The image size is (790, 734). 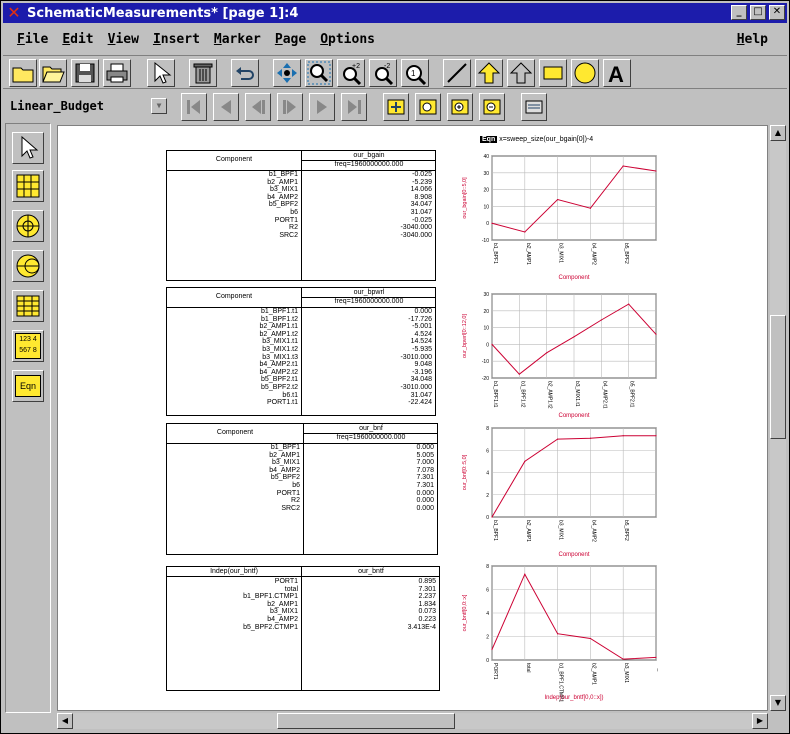 I want to click on palette-select-button, so click(x=28, y=148).